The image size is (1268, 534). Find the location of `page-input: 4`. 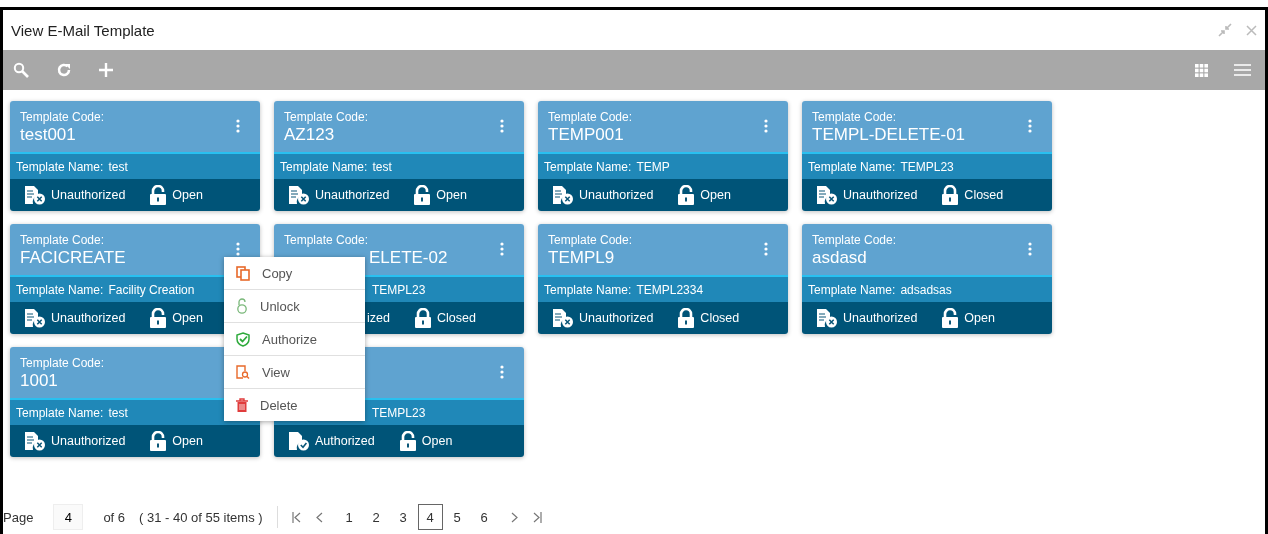

page-input: 4 is located at coordinates (68, 517).